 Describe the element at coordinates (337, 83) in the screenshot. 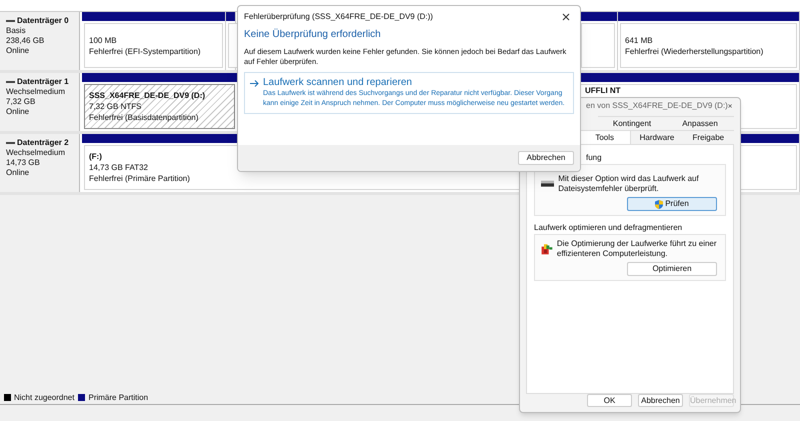

I see `link-title: Laufwerk scannen und reparieren` at that location.